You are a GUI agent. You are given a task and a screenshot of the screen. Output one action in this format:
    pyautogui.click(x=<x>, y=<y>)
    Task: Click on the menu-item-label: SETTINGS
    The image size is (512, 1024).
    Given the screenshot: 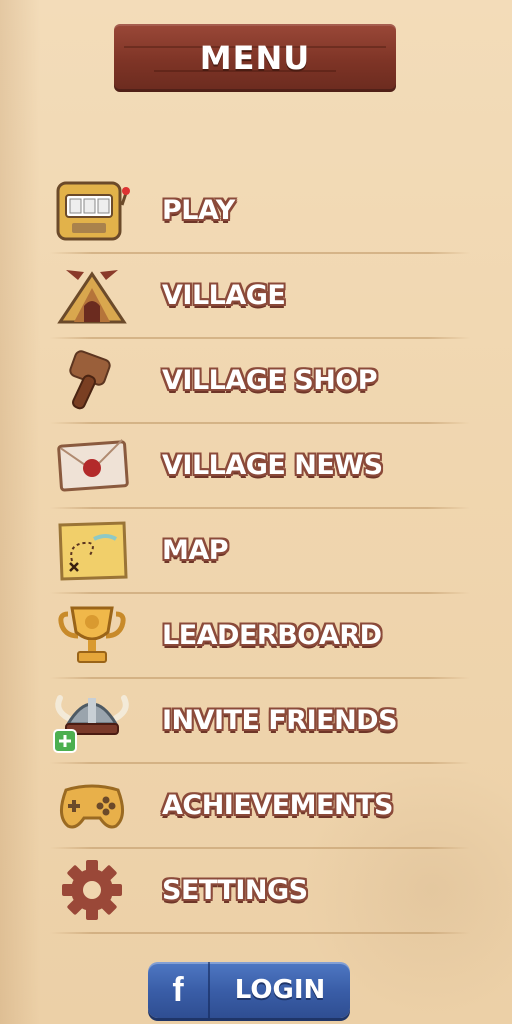 What is the action you would take?
    pyautogui.click(x=235, y=890)
    